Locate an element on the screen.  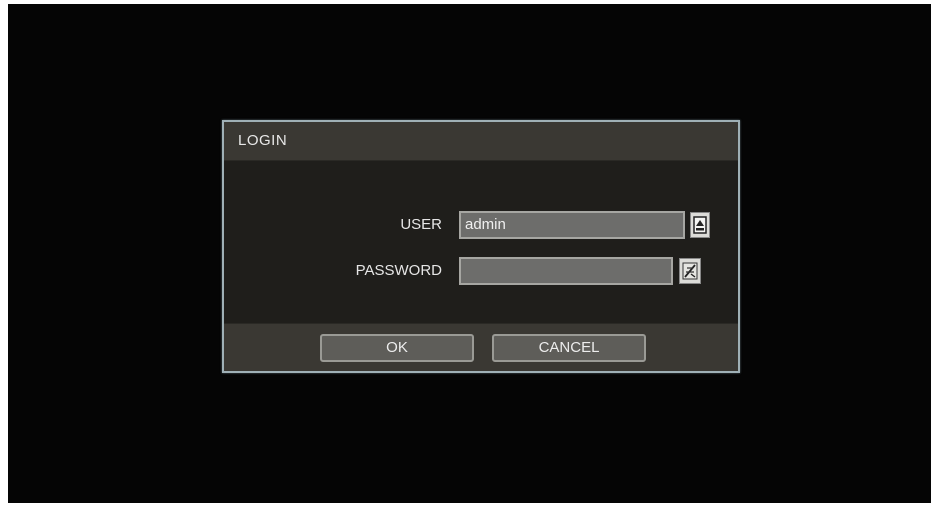
dialog-footer: OK CANCEL is located at coordinates (481, 347).